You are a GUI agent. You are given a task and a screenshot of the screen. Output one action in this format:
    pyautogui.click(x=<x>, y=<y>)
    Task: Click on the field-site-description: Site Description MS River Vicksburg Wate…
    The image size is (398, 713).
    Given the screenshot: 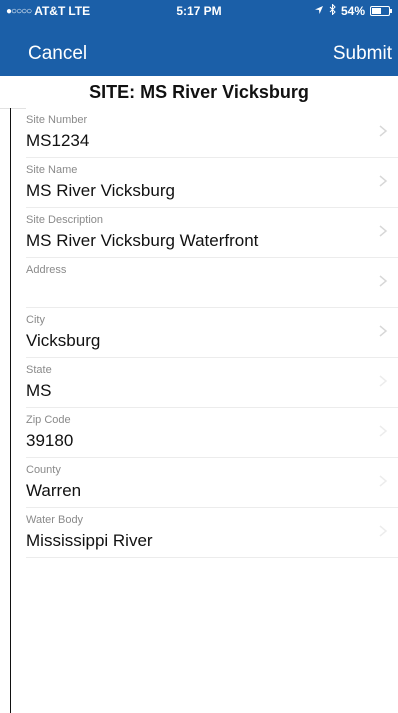 What is the action you would take?
    pyautogui.click(x=212, y=233)
    